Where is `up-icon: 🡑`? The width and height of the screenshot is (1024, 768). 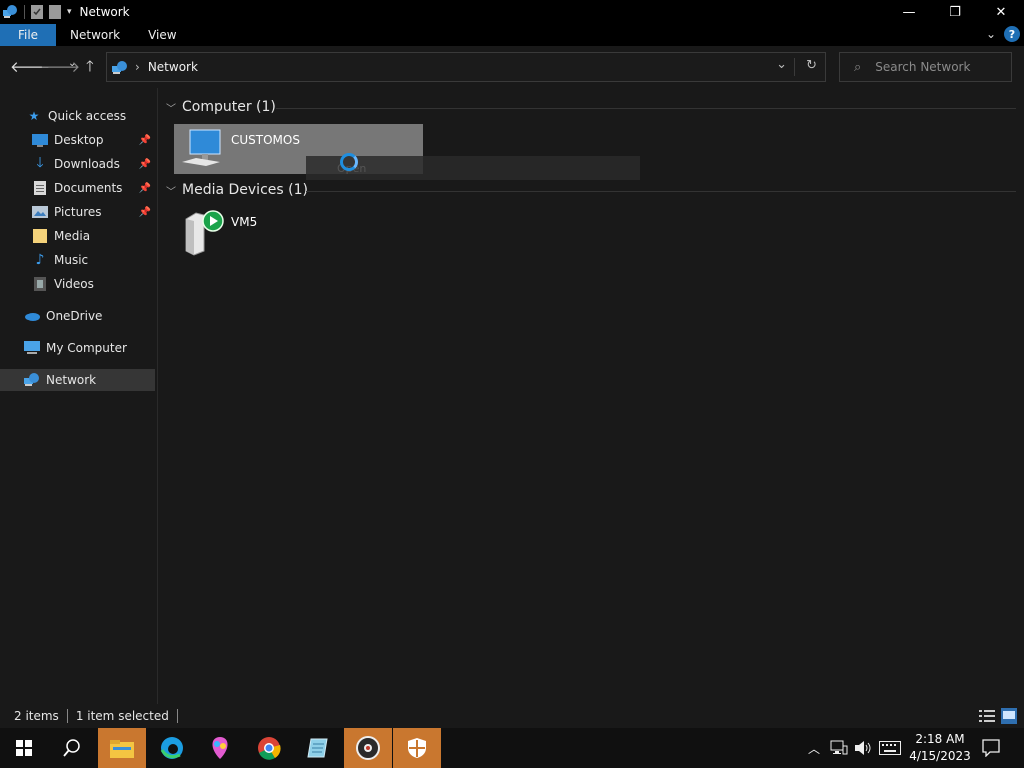 up-icon: 🡑 is located at coordinates (90, 68).